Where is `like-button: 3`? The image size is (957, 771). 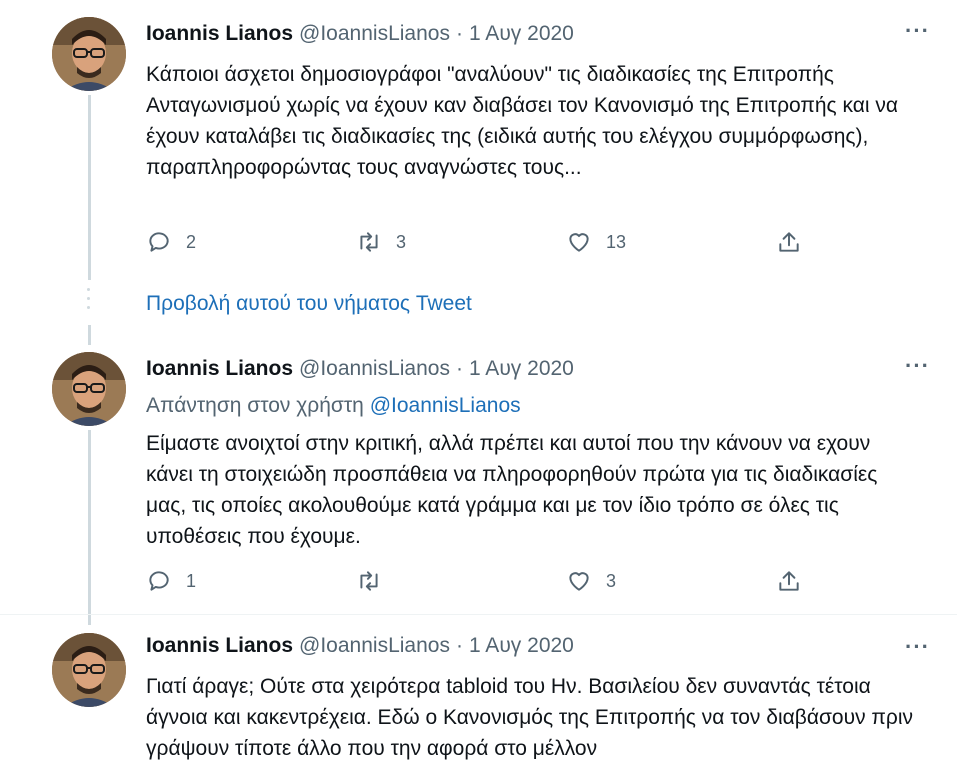 like-button: 3 is located at coordinates (591, 581).